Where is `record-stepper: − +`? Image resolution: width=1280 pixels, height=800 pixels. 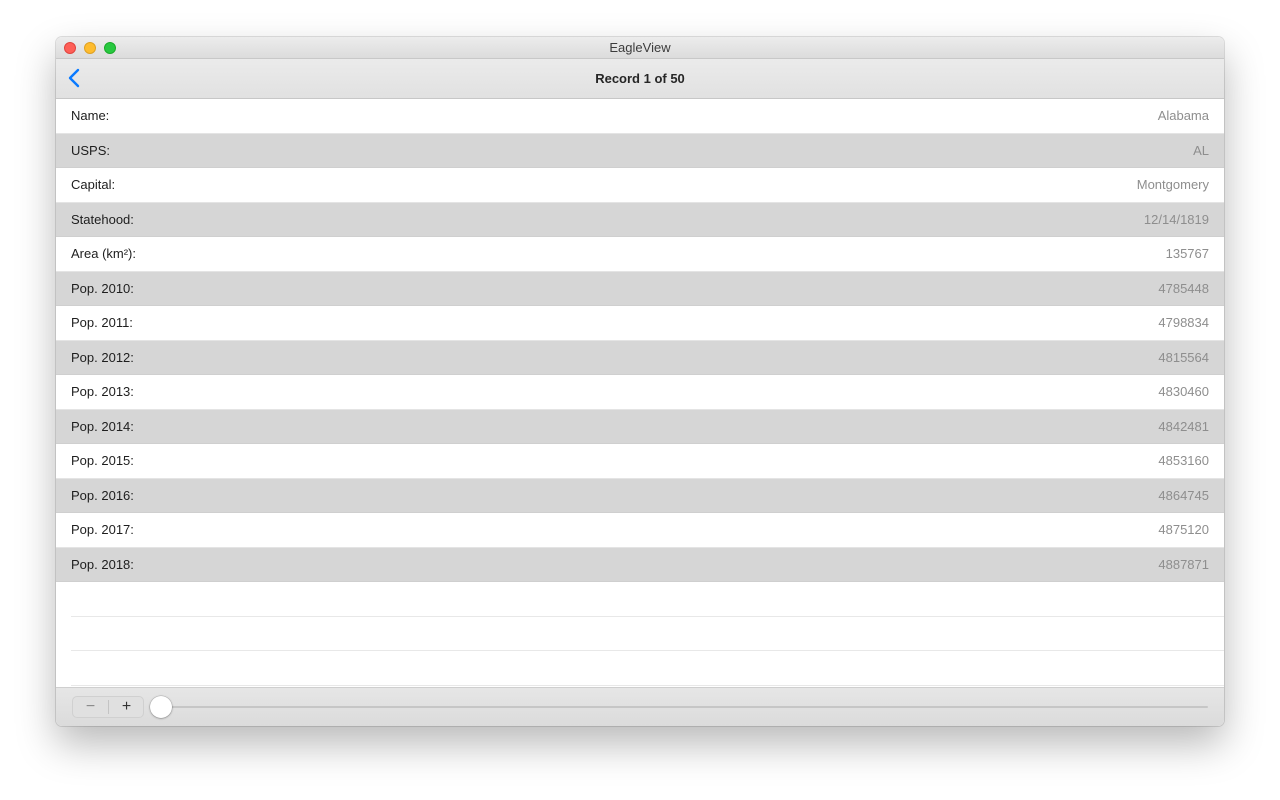
record-stepper: − + is located at coordinates (108, 707).